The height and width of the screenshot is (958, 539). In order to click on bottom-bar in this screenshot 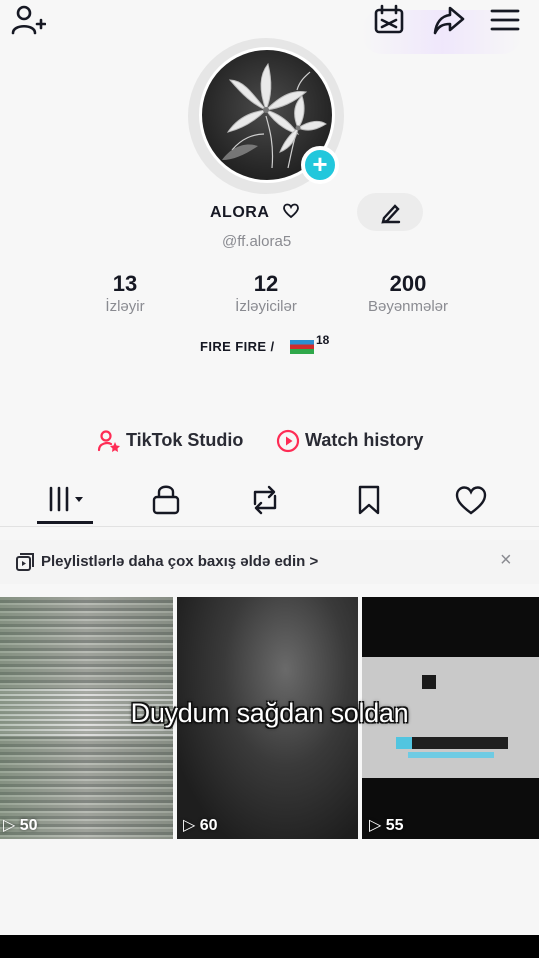, I will do `click(269, 946)`.